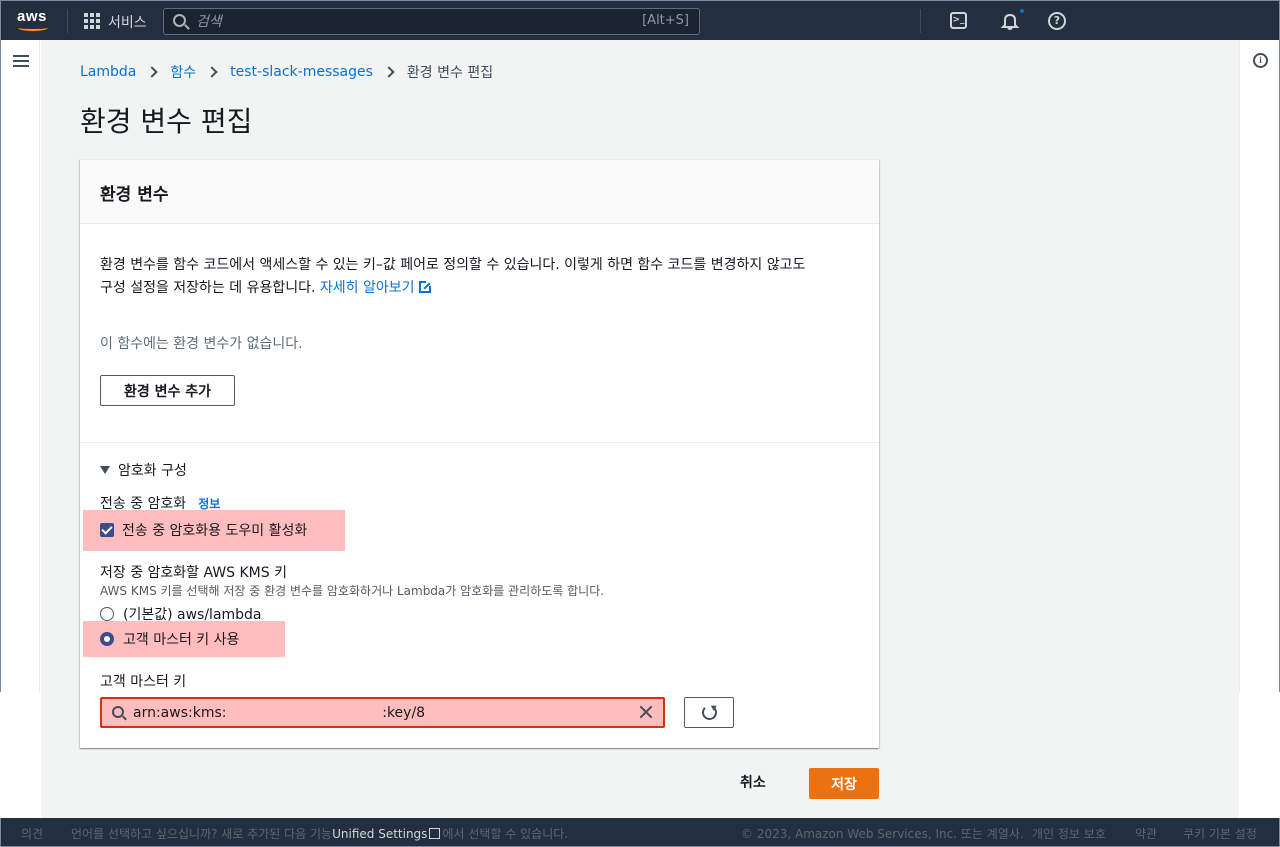  I want to click on privacy-link: 개인 정보 보호, so click(1069, 833).